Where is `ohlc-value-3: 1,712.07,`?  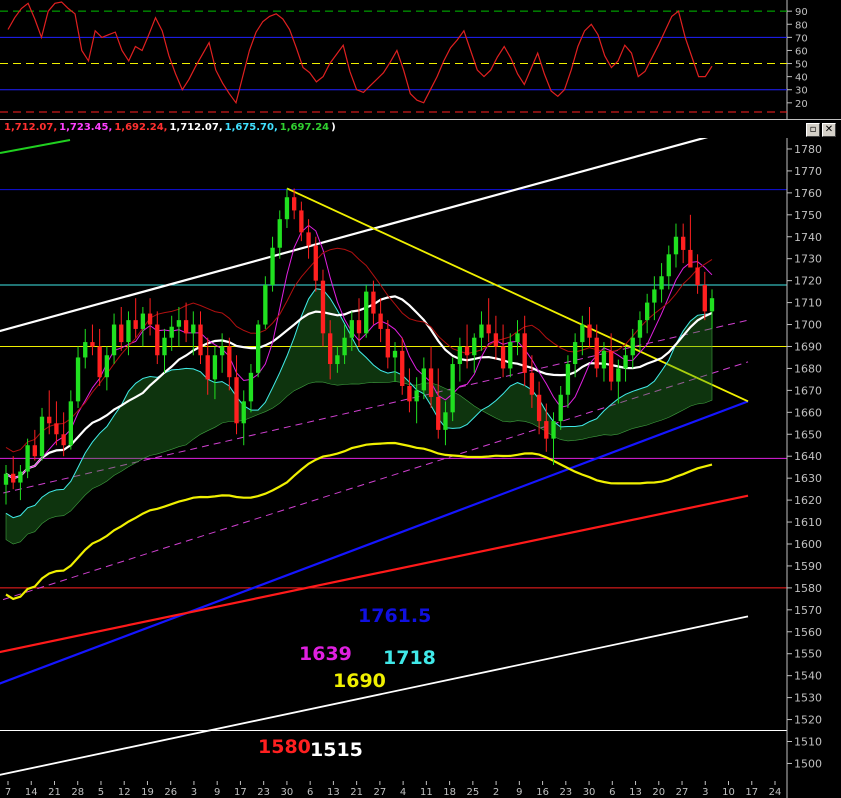
ohlc-value-3: 1,712.07, is located at coordinates (196, 127).